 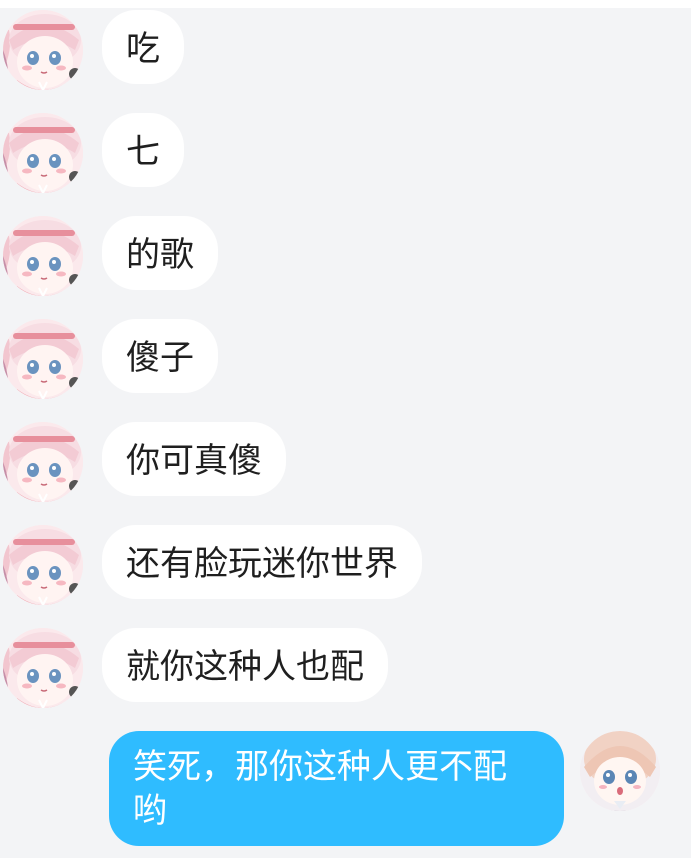 What do you see at coordinates (160, 356) in the screenshot?
I see `chat-bubble-incoming: 傻子` at bounding box center [160, 356].